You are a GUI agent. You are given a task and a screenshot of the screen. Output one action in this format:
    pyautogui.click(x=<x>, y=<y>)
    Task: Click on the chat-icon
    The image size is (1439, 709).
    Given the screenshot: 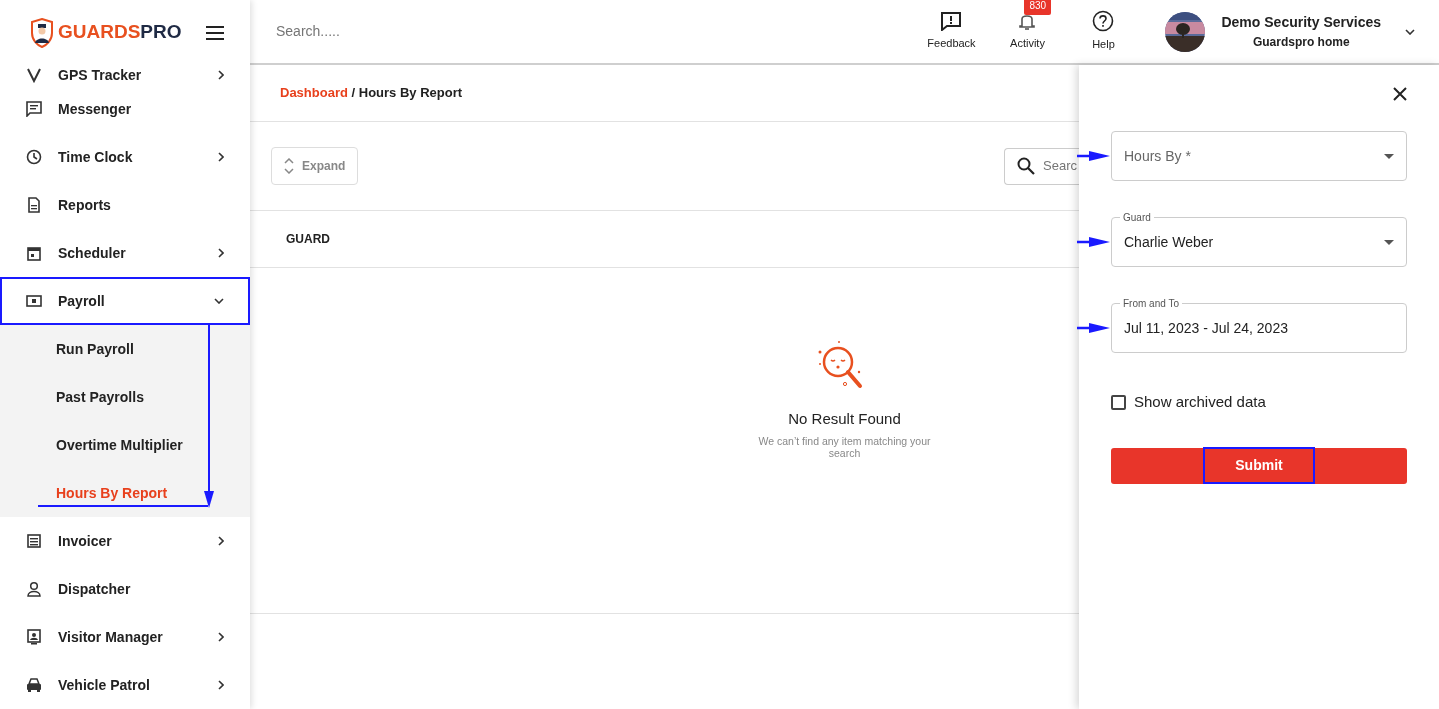 What is the action you would take?
    pyautogui.click(x=34, y=109)
    